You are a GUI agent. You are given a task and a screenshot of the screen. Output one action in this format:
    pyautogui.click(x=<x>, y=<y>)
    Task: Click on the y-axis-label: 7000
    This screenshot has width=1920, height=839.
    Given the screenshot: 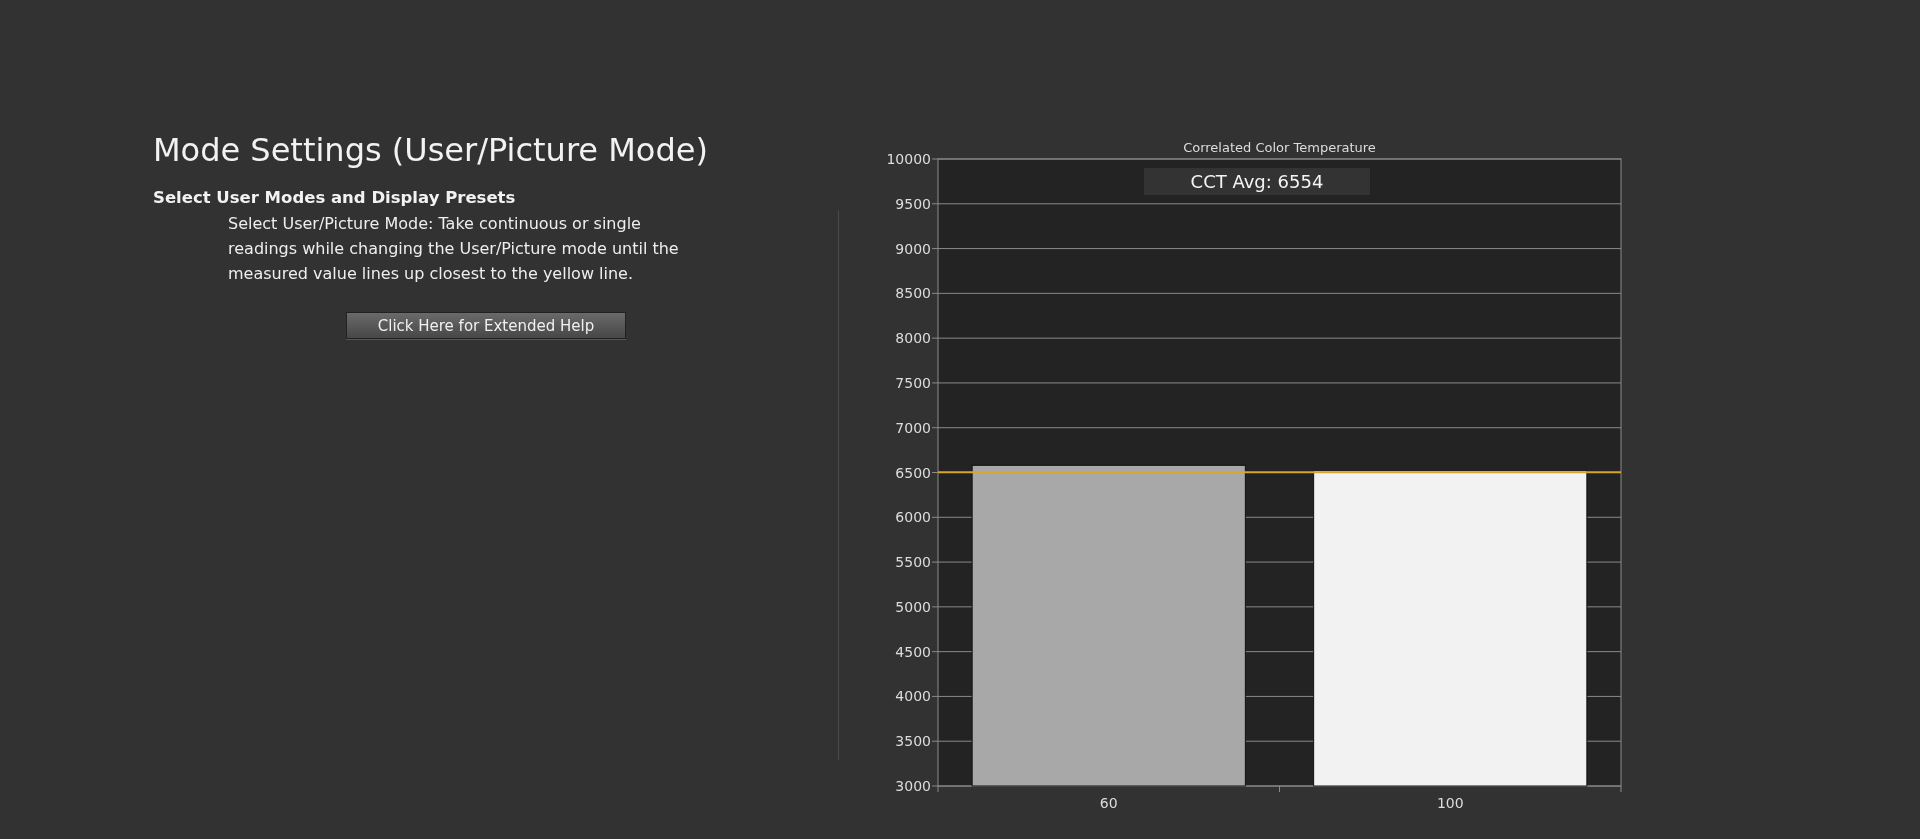 What is the action you would take?
    pyautogui.click(x=913, y=427)
    